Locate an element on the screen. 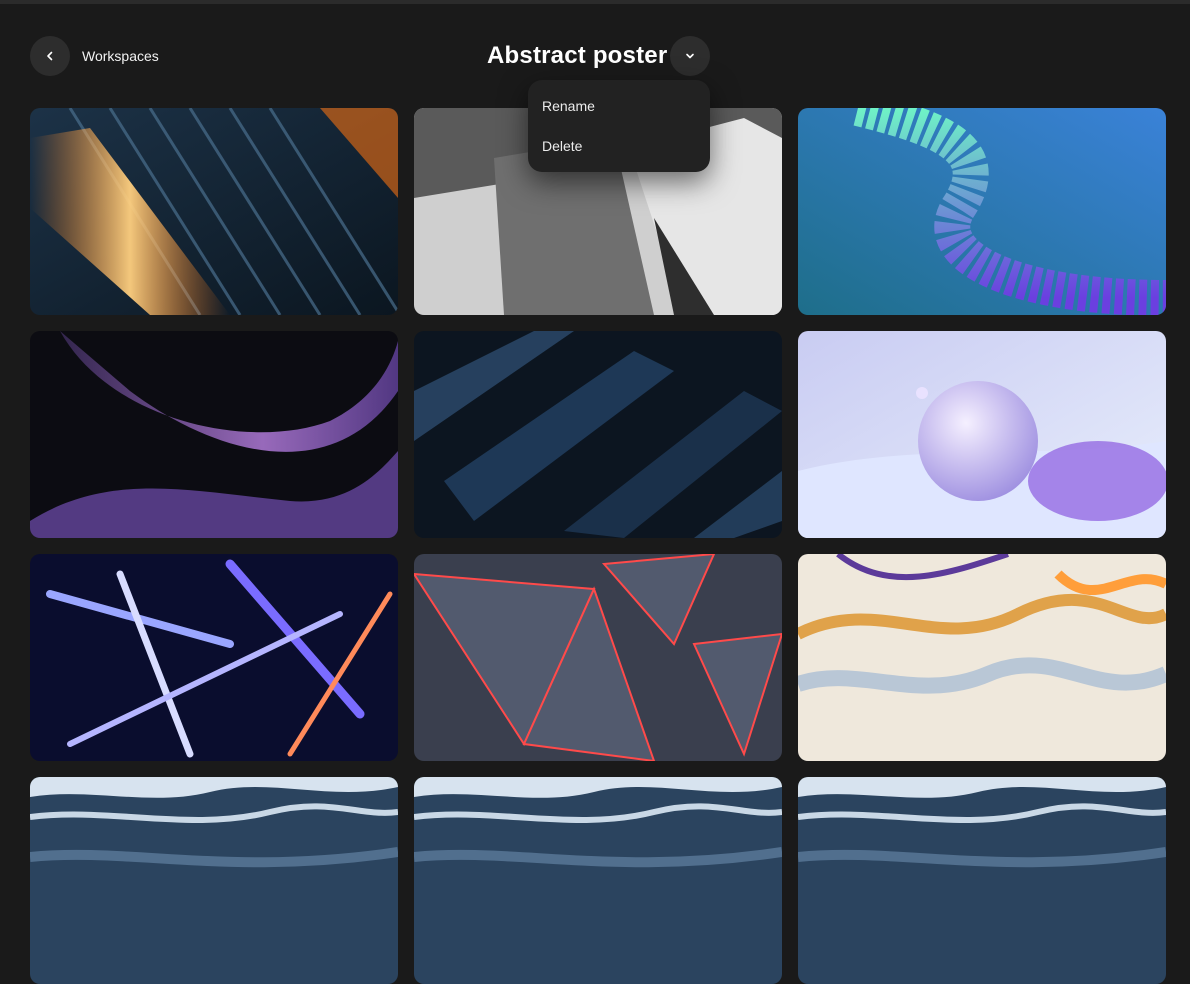 This screenshot has height=984, width=1190. gallery-image-pastel-sphere is located at coordinates (982, 434).